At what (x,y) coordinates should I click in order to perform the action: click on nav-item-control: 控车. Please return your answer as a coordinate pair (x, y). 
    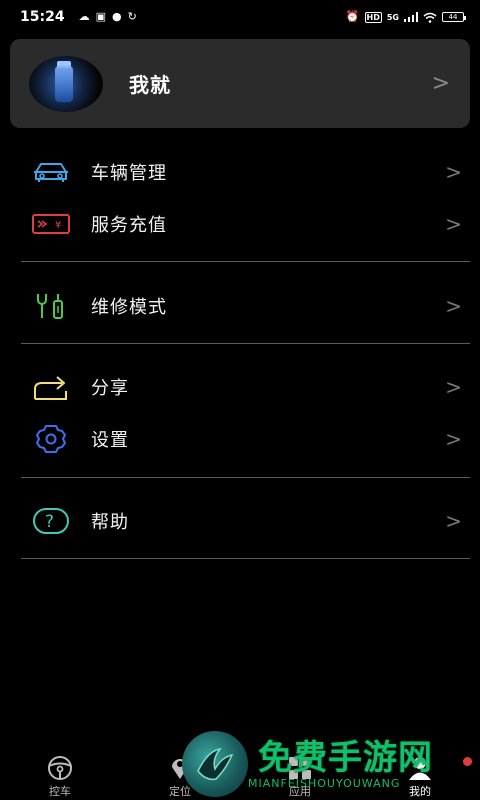
    Looking at the image, I should click on (60, 774).